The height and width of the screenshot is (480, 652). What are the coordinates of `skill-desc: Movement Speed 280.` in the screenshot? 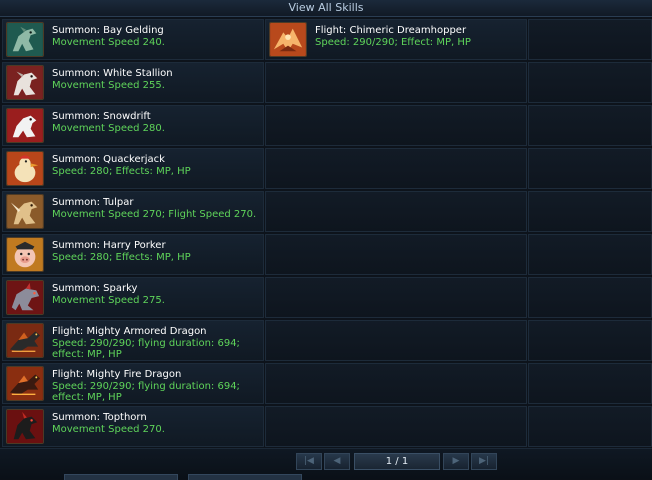 It's located at (108, 128).